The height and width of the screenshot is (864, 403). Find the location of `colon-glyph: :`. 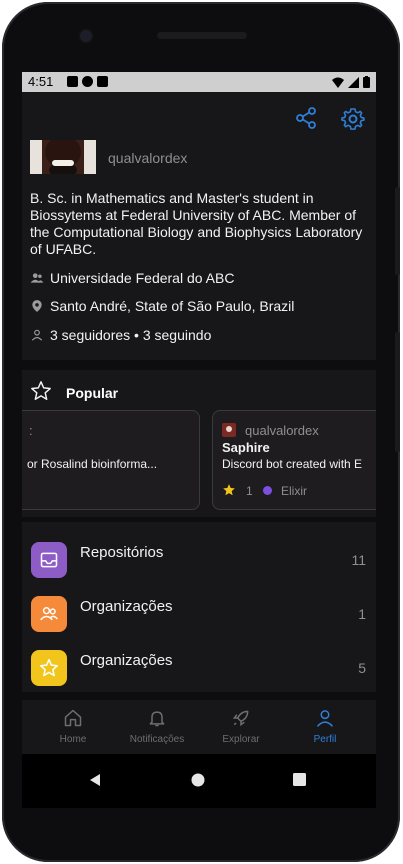

colon-glyph: : is located at coordinates (31, 430).